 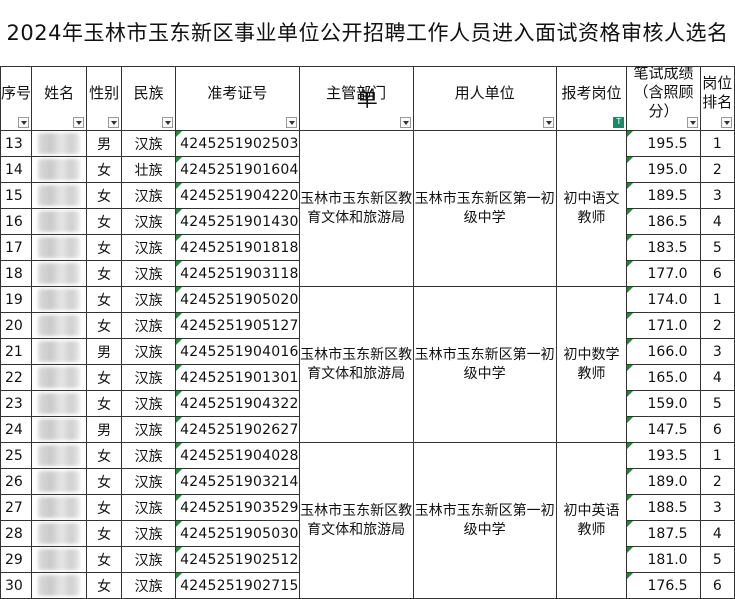 What do you see at coordinates (717, 533) in the screenshot?
I see `rank-cell: 4` at bounding box center [717, 533].